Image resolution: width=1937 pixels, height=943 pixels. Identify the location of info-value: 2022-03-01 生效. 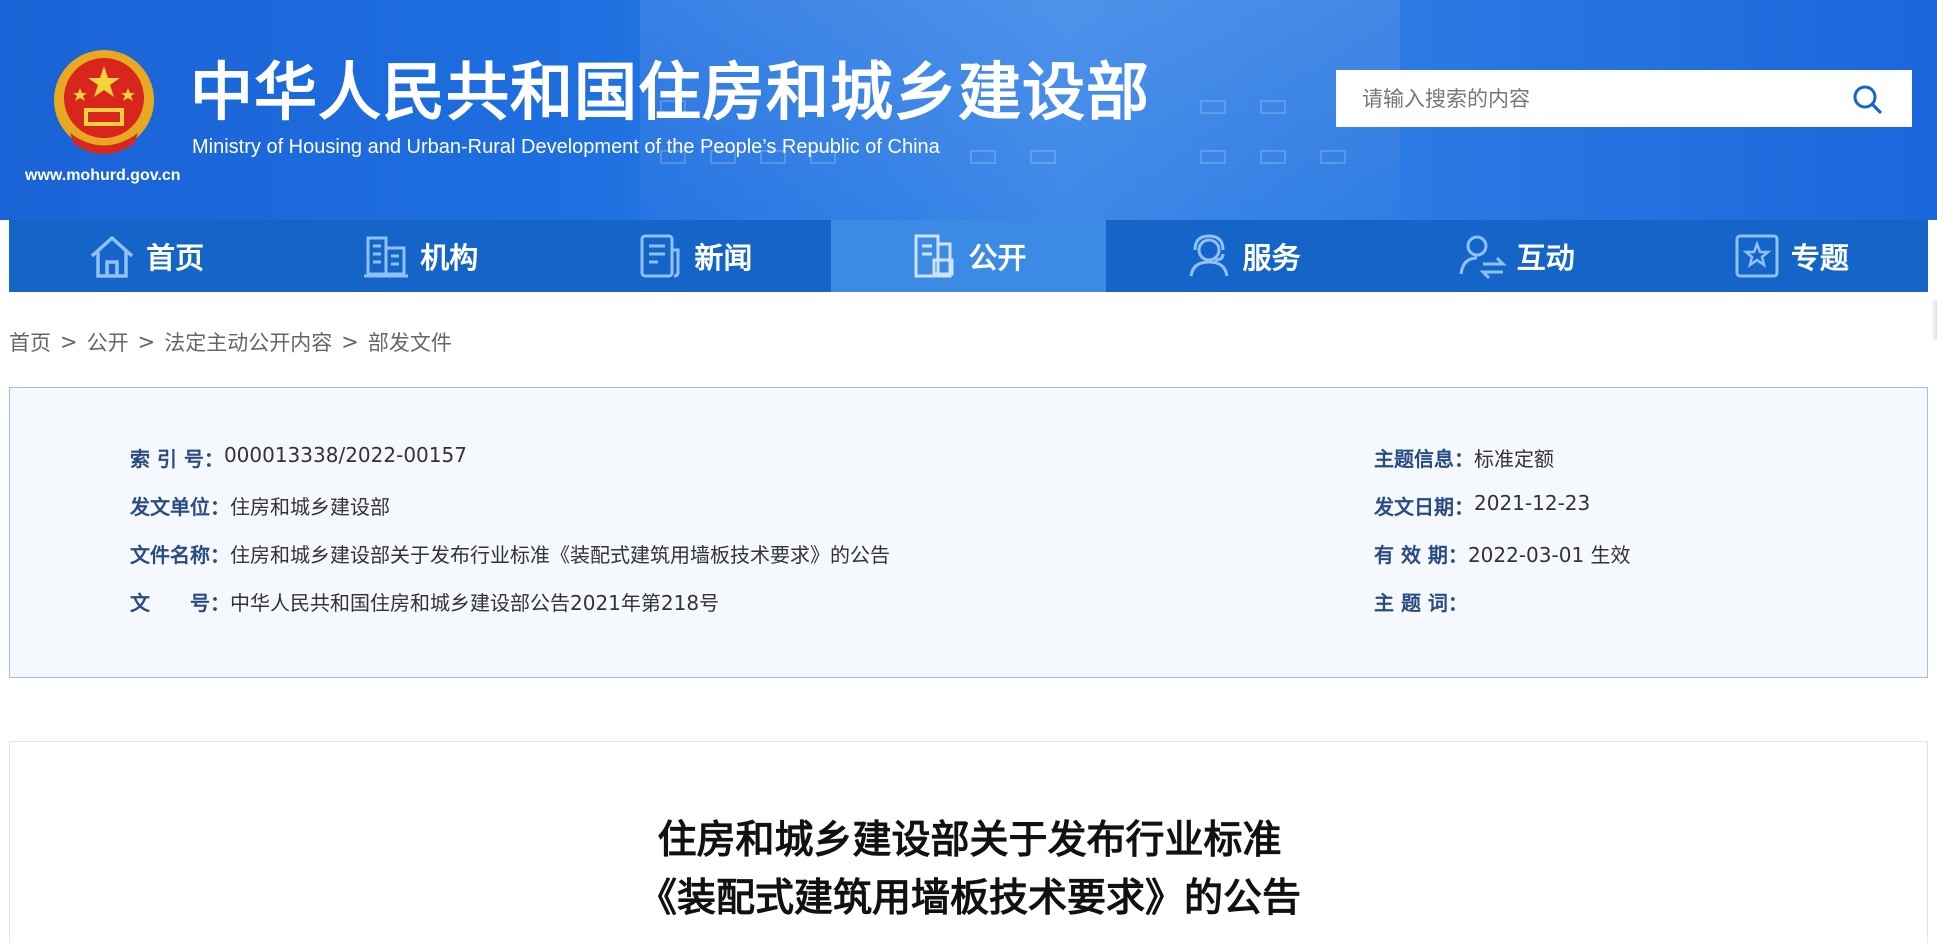
(1549, 555).